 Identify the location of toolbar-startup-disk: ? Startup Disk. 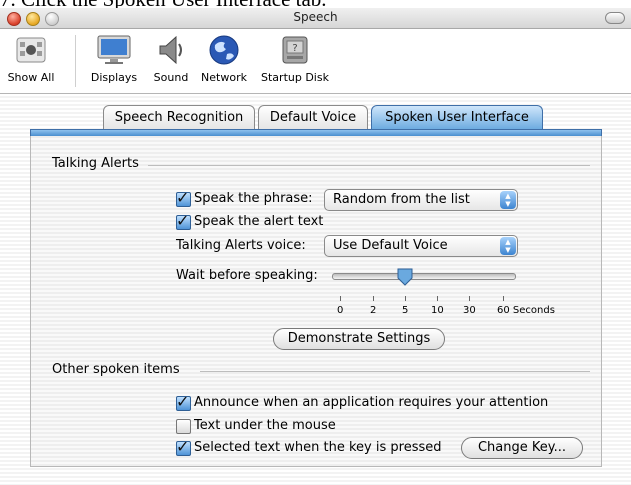
(295, 58).